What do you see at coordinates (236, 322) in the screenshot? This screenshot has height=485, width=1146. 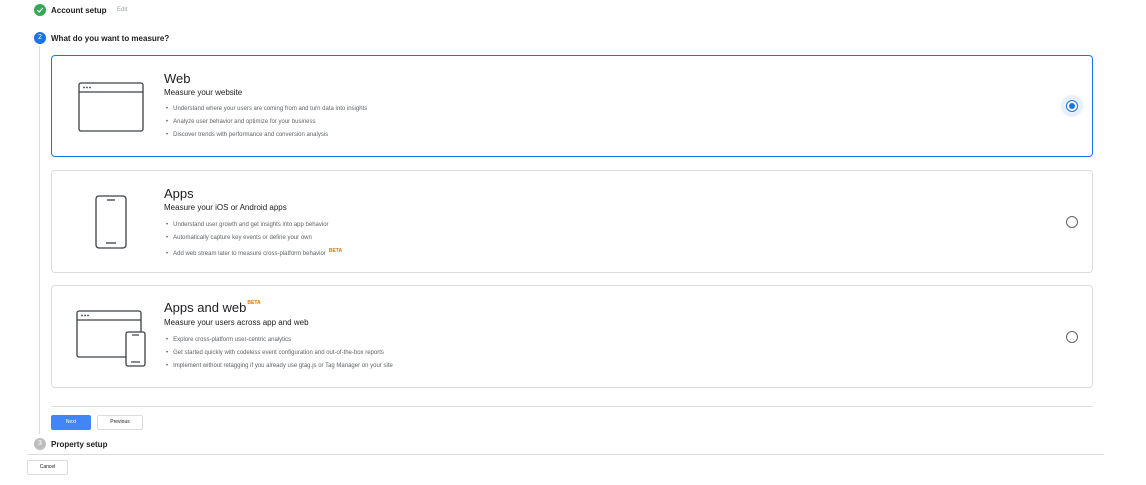 I see `option-subtitle-apps-and-web: Measure your users across app and web` at bounding box center [236, 322].